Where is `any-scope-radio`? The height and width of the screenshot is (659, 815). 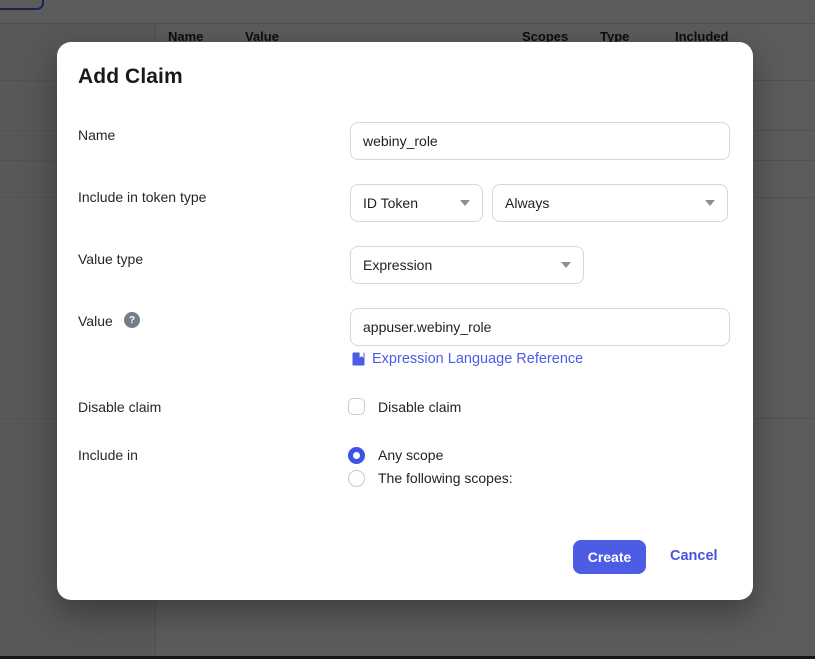 any-scope-radio is located at coordinates (356, 455).